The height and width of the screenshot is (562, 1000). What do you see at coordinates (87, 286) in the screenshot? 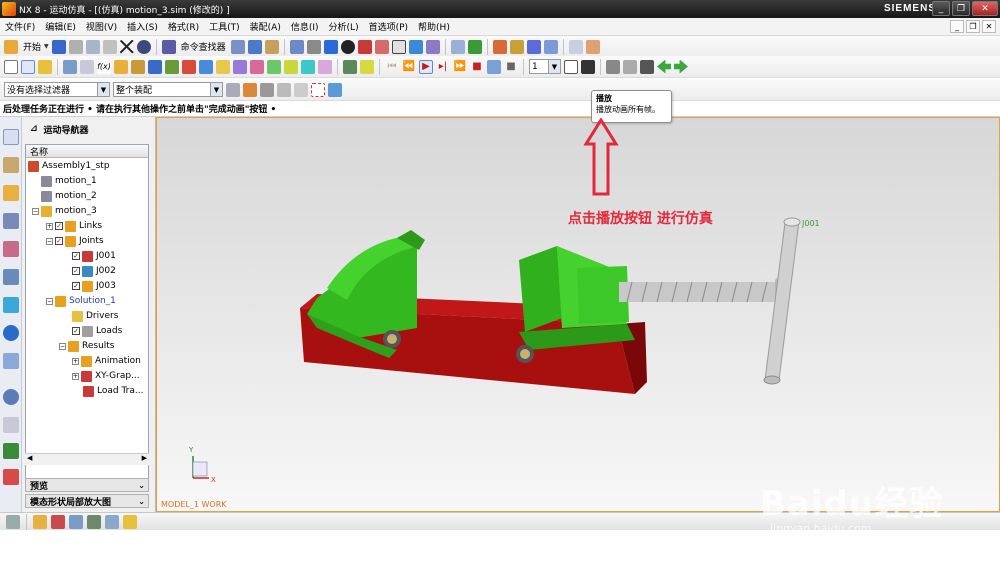
I see `tree-item-j003: ✓ J003` at bounding box center [87, 286].